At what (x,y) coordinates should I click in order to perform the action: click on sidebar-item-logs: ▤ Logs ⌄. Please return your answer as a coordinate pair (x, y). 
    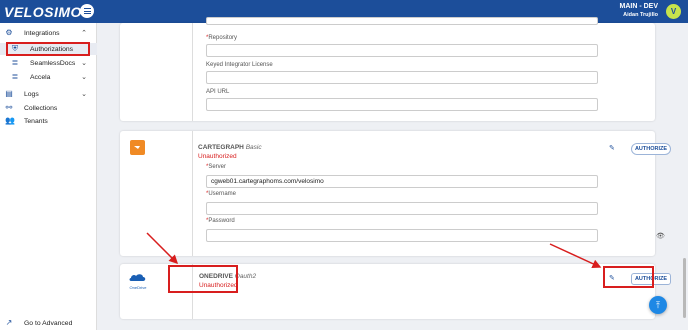
    Looking at the image, I should click on (48, 94).